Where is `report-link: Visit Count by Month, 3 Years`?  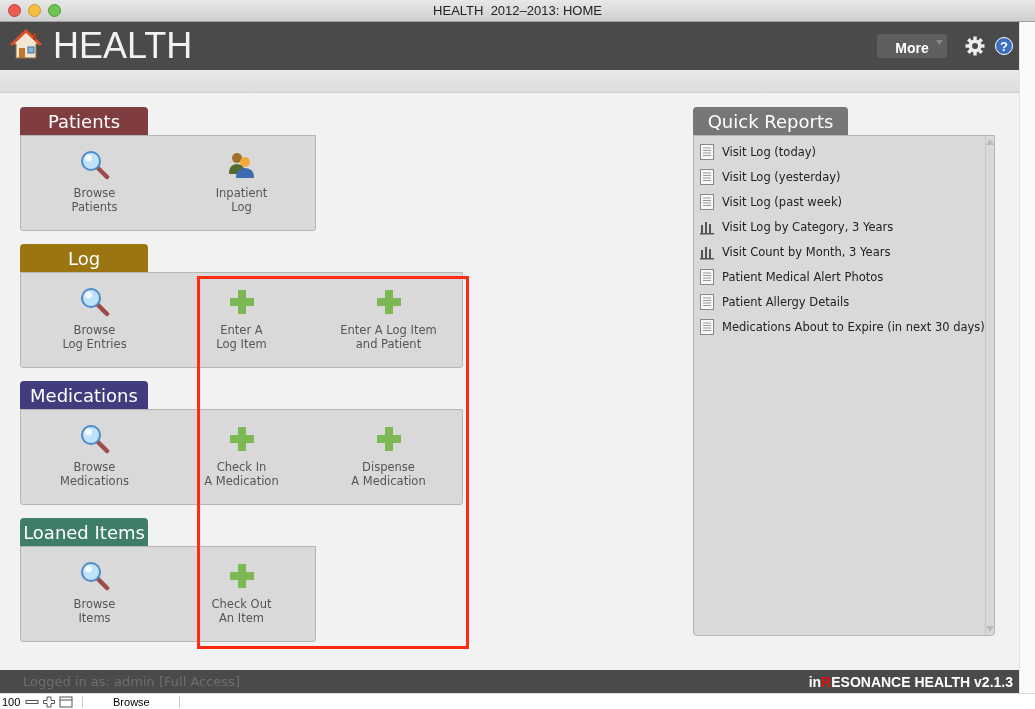 report-link: Visit Count by Month, 3 Years is located at coordinates (839, 251).